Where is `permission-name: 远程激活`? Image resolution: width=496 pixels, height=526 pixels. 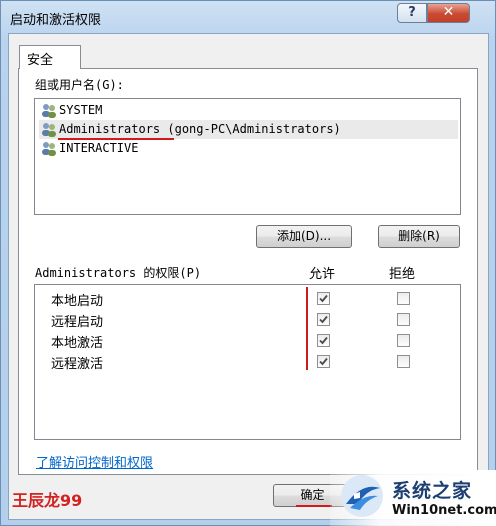 permission-name: 远程激活 is located at coordinates (77, 364).